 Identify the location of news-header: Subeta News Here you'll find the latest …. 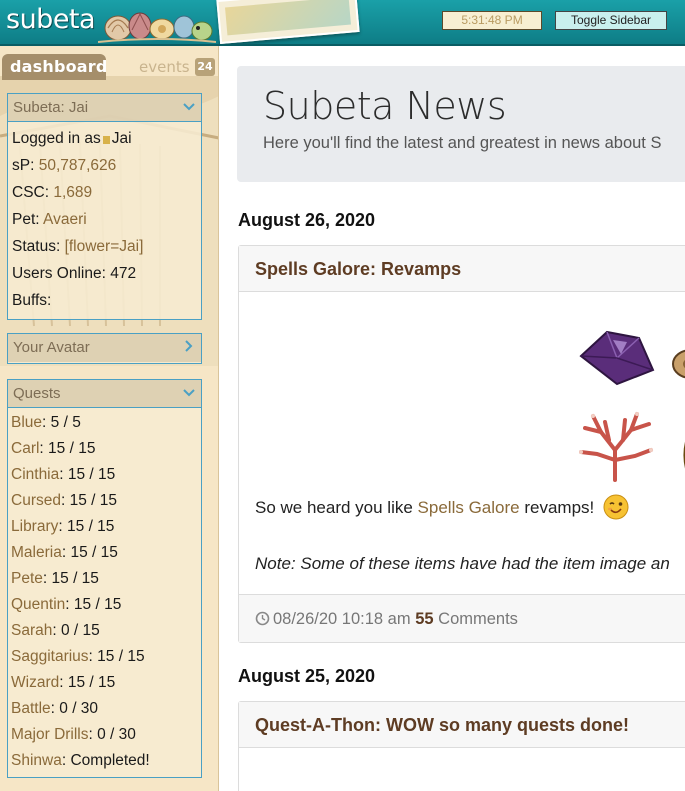
(461, 124).